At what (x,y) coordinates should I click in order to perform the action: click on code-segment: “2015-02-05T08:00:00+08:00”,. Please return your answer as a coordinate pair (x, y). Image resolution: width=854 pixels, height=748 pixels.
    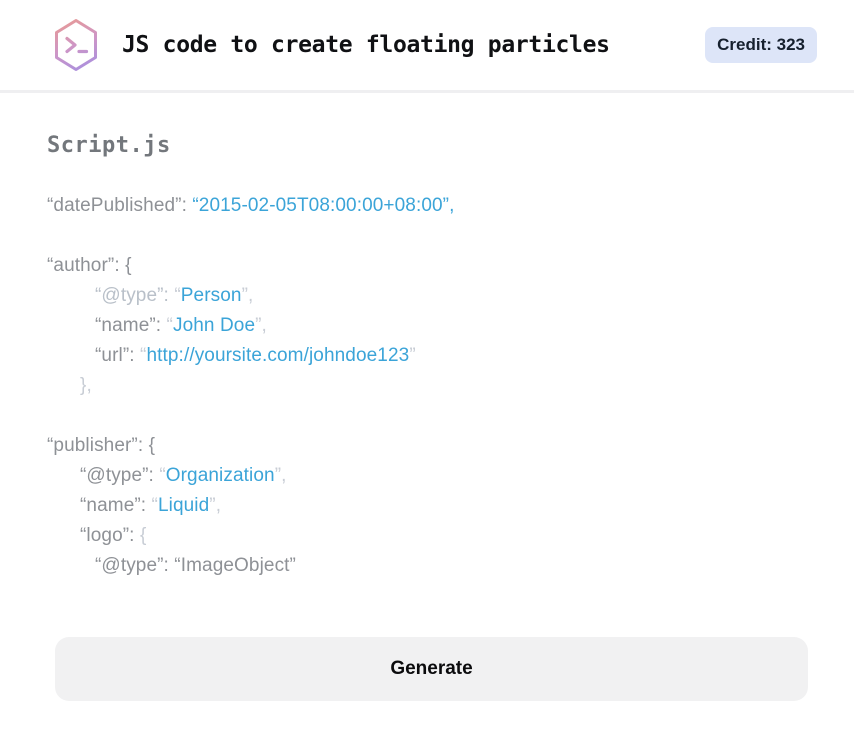
    Looking at the image, I should click on (323, 205).